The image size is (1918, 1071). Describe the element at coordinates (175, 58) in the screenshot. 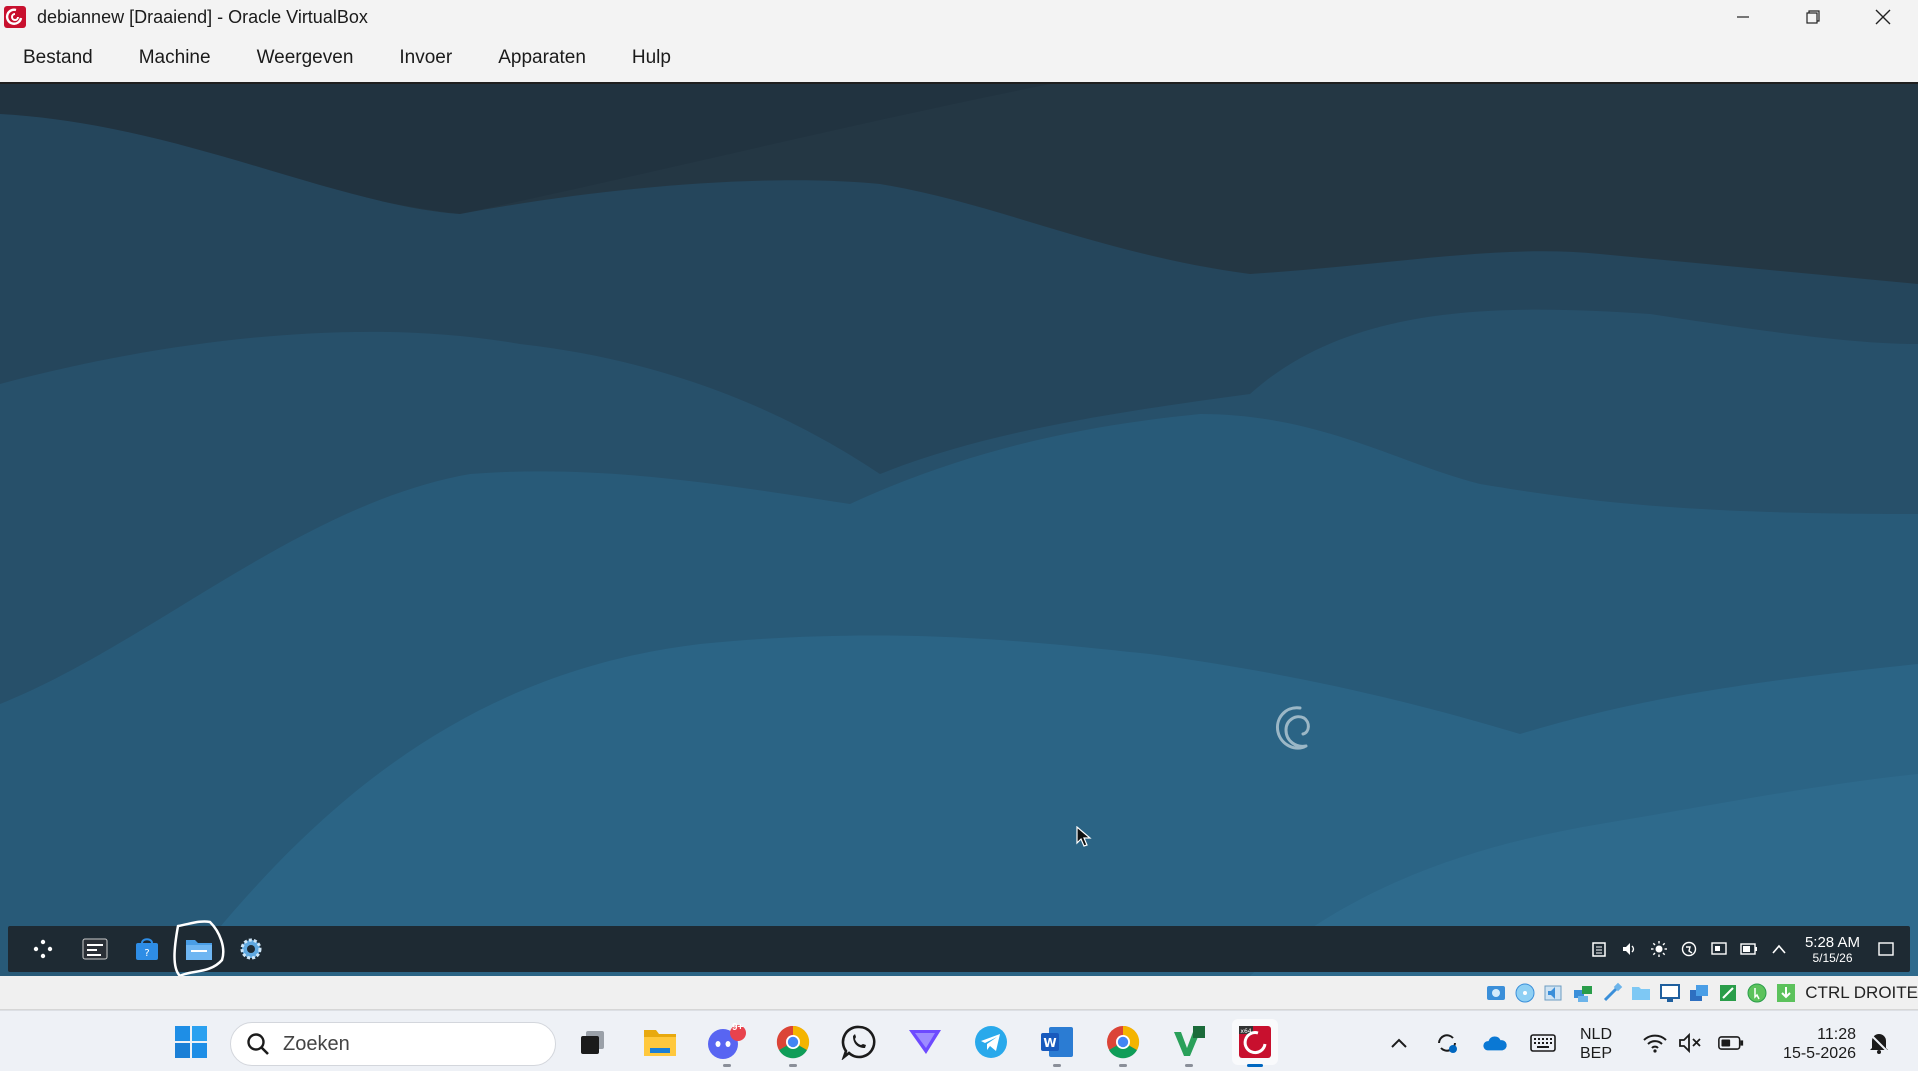

I see `menu-machine: Machine` at that location.